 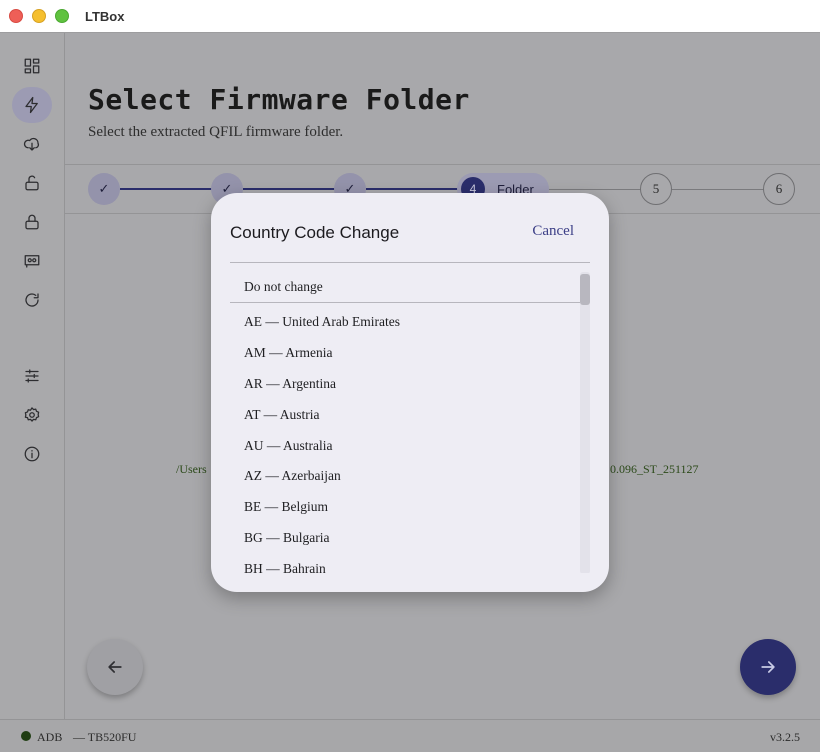 I want to click on sidebar-item-device, so click(x=32, y=261).